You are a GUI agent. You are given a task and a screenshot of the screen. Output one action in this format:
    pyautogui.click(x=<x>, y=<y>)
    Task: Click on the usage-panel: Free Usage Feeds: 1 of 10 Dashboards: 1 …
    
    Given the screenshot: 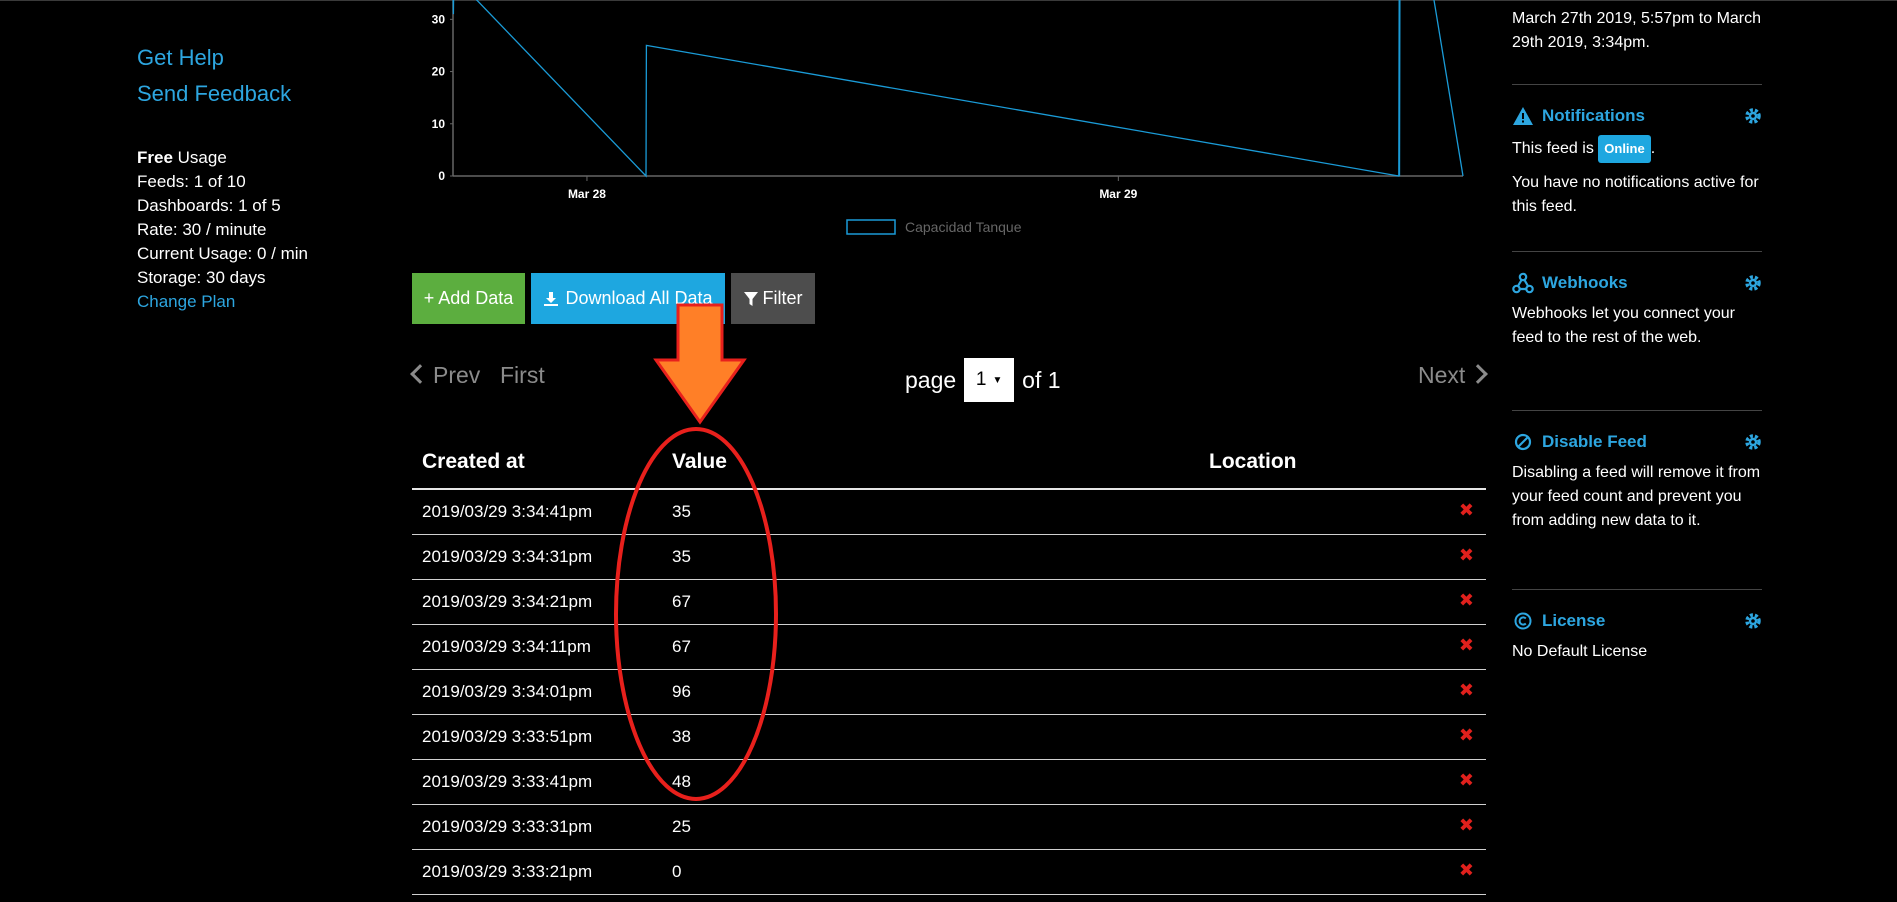 What is the action you would take?
    pyautogui.click(x=267, y=230)
    